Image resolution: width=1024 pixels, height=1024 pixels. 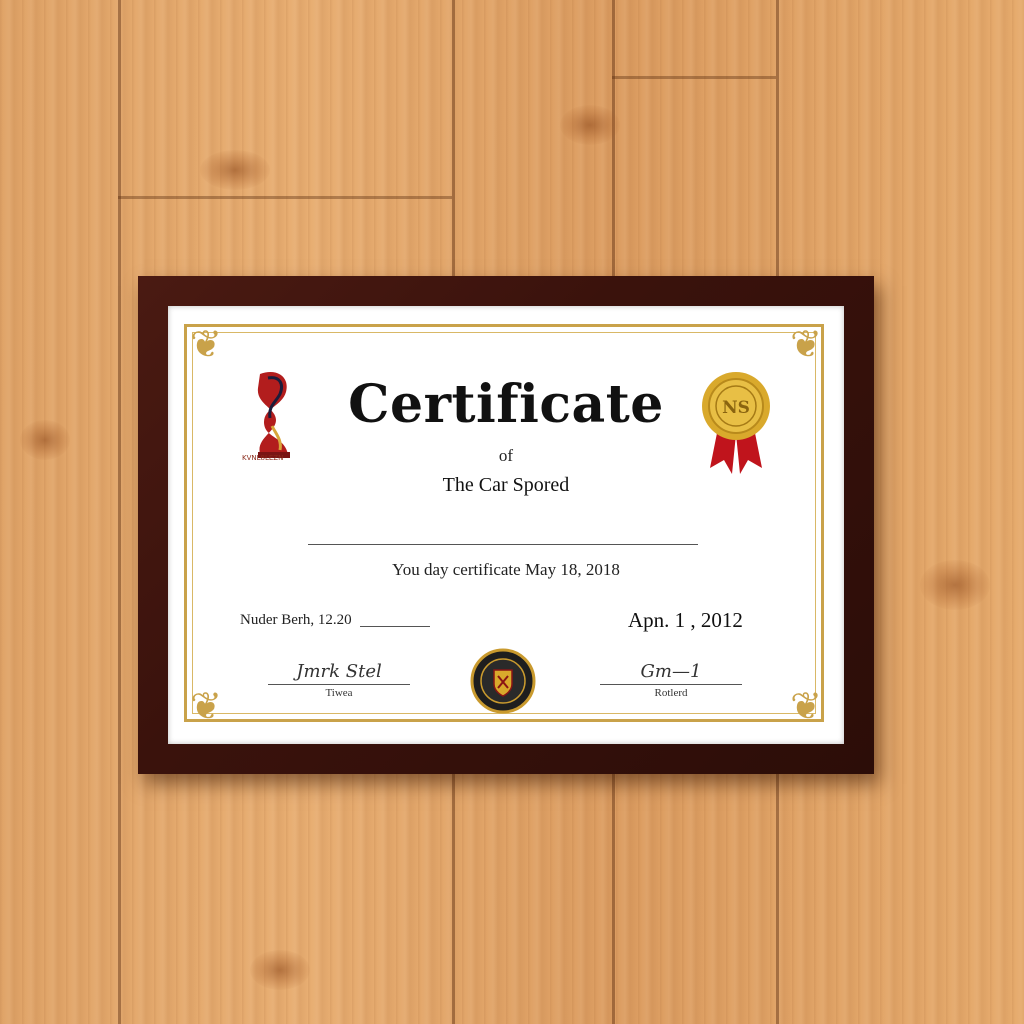 What do you see at coordinates (339, 684) in the screenshot?
I see `left-signature-line` at bounding box center [339, 684].